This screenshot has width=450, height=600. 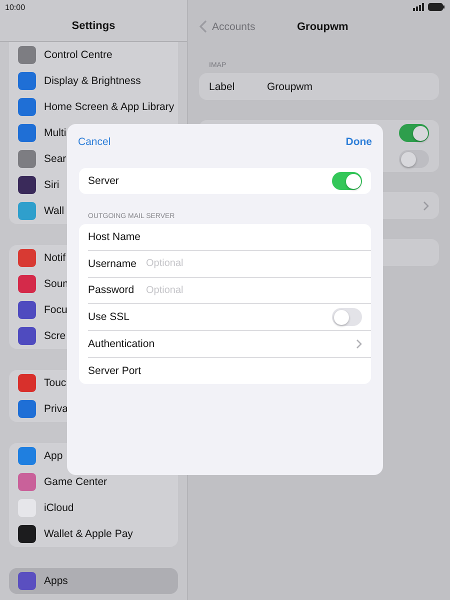 What do you see at coordinates (15, 7) in the screenshot?
I see `clock: 10:00` at bounding box center [15, 7].